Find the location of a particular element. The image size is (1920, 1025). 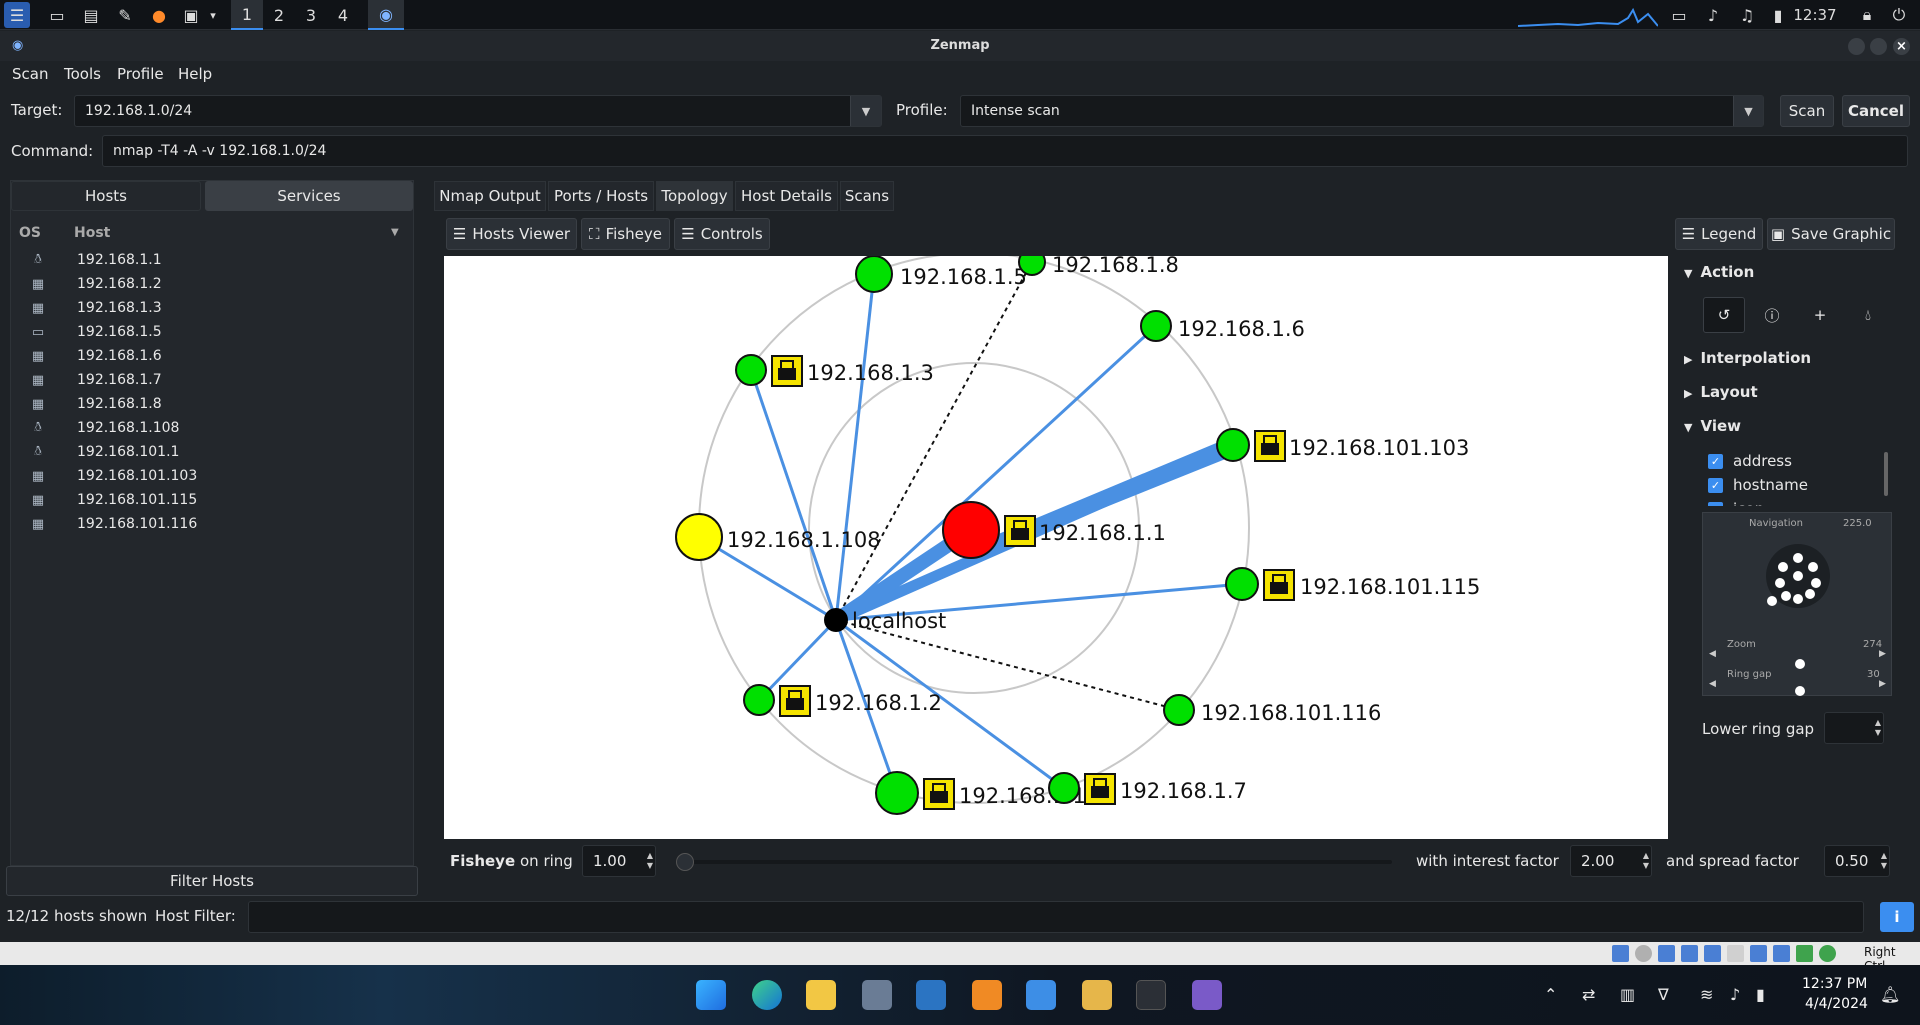

minimize-button is located at coordinates (1856, 46).